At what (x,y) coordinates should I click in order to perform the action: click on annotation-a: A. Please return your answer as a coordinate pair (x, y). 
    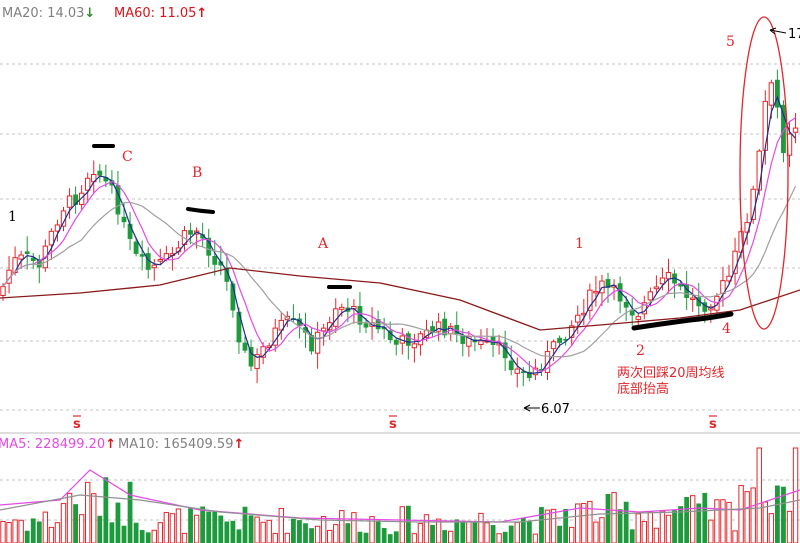
    Looking at the image, I should click on (323, 244).